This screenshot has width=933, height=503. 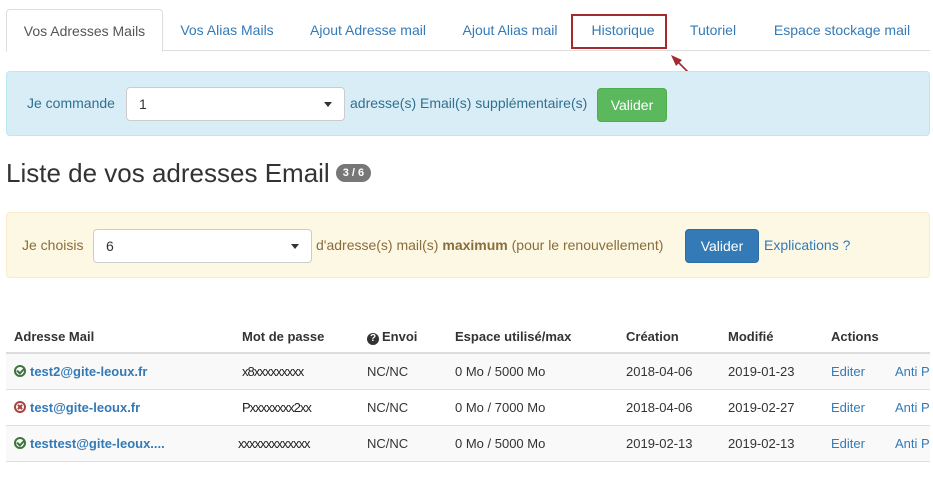 What do you see at coordinates (632, 105) in the screenshot?
I see `order-submit-button: Valider` at bounding box center [632, 105].